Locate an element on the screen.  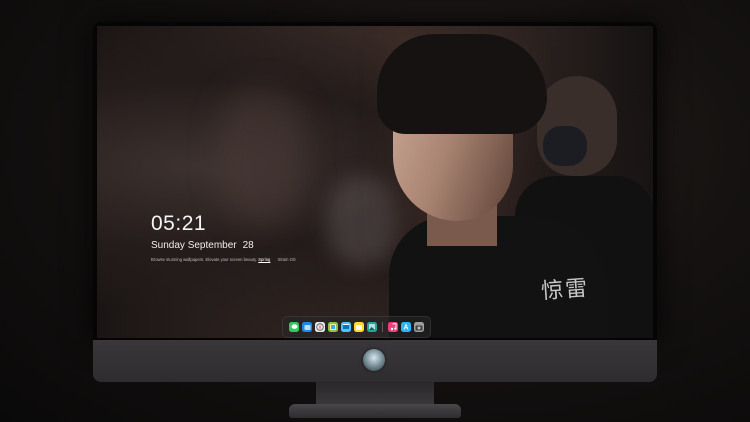
lock-date-day: Sunday September is located at coordinates (194, 245).